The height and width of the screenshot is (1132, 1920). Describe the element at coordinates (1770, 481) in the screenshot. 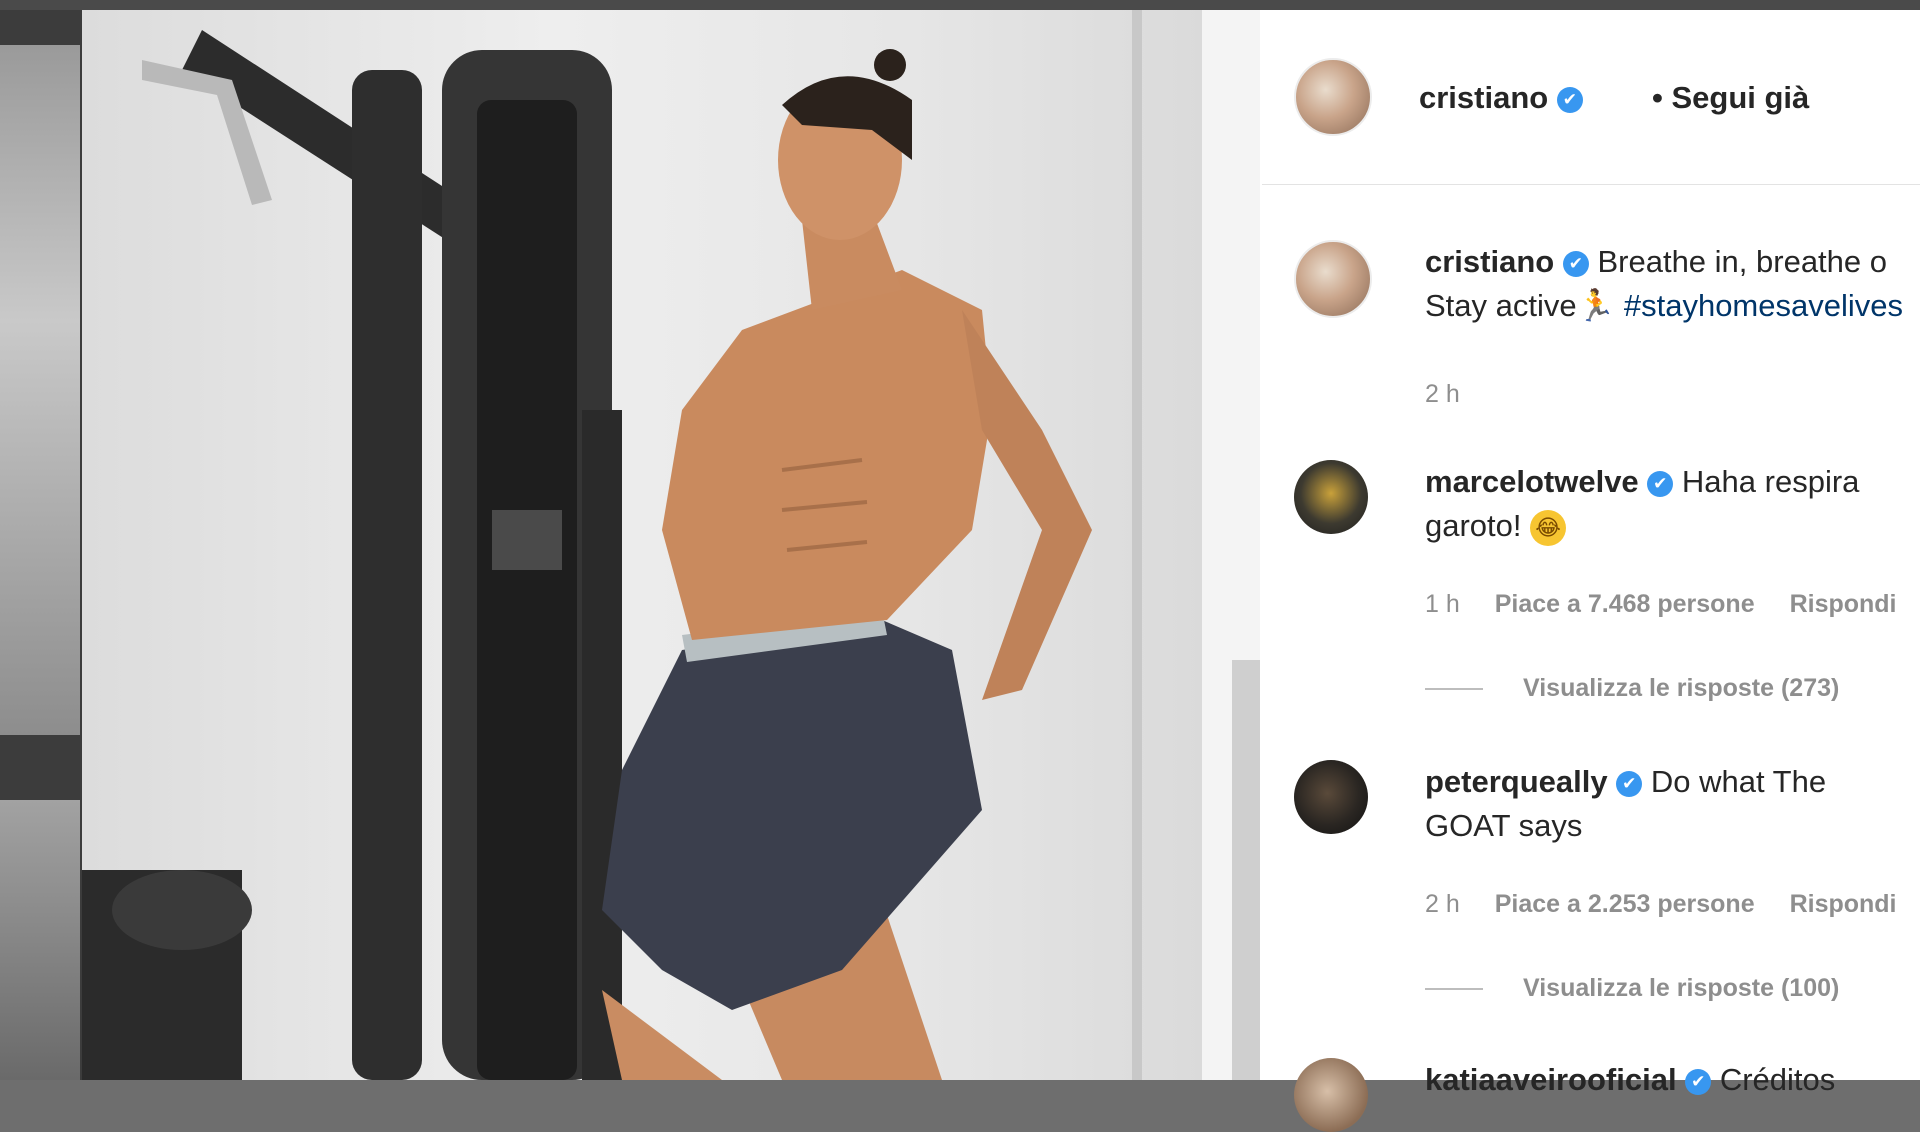

I see `comment-line1: Haha respira` at that location.